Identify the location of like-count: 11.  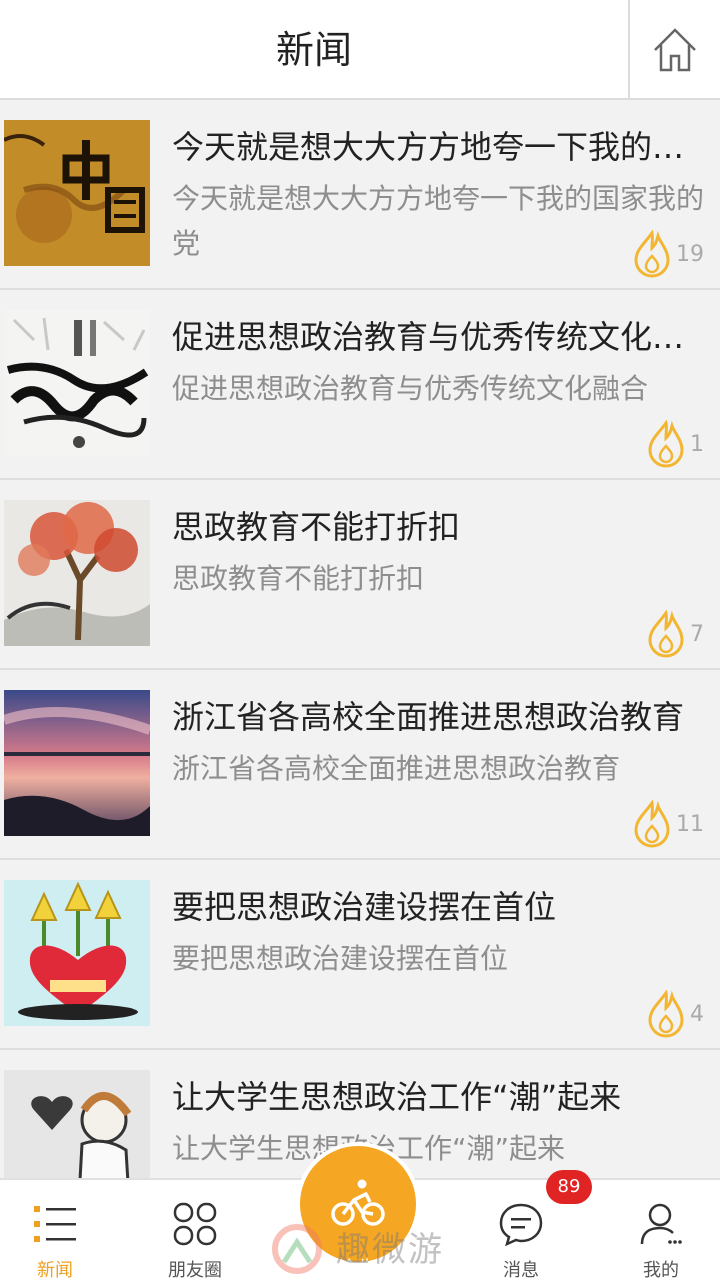
(690, 824).